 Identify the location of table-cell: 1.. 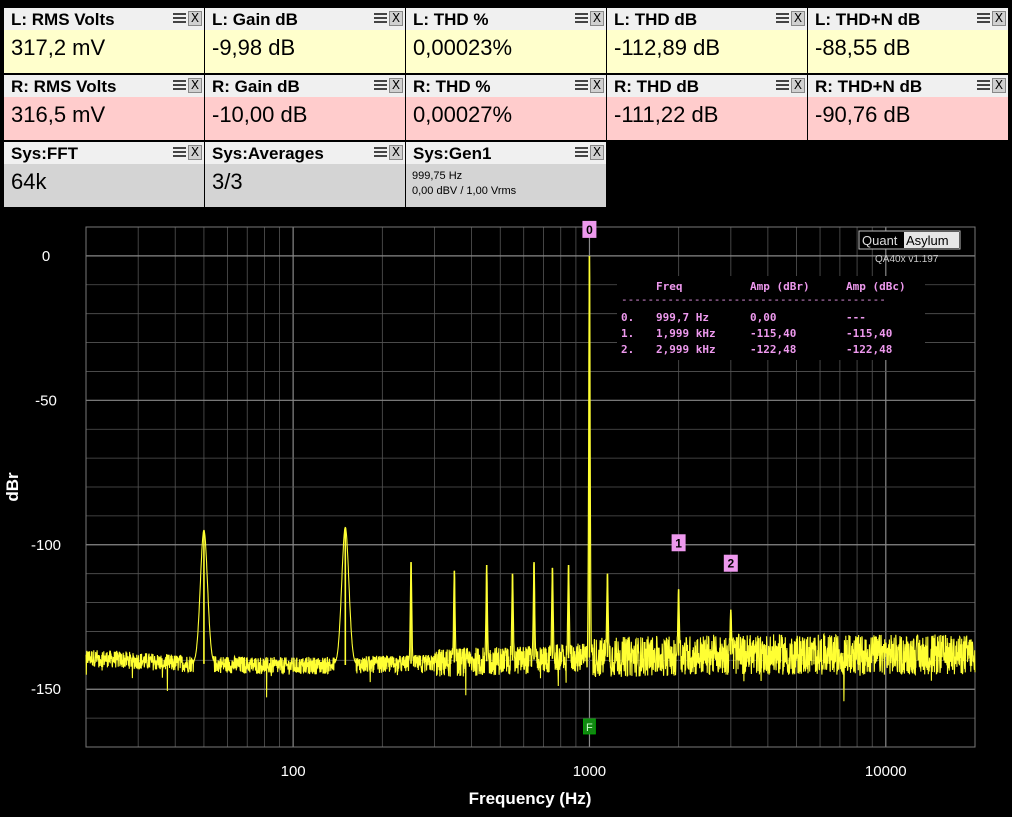
(627, 333).